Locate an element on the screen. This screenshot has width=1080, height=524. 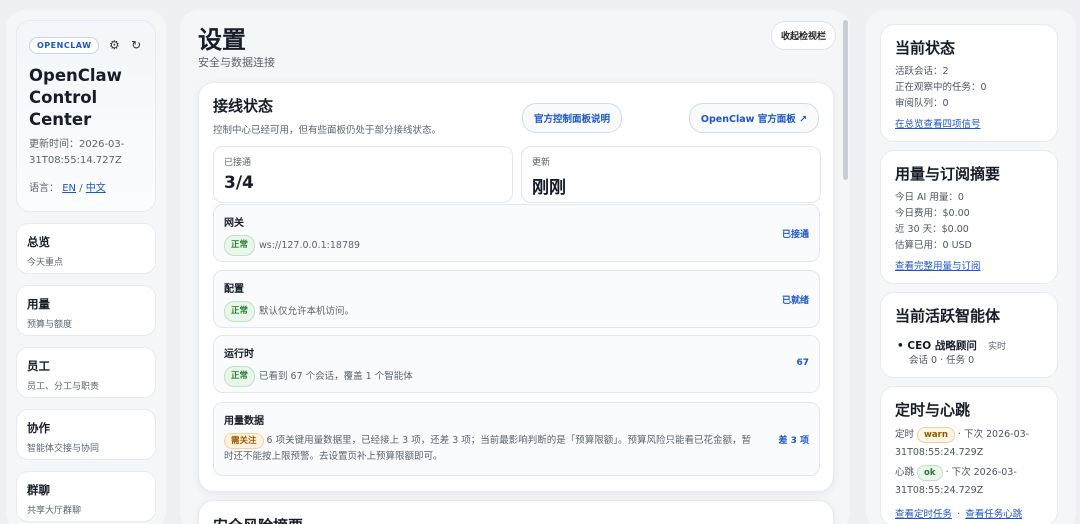
scrollbar is located at coordinates (845, 100).